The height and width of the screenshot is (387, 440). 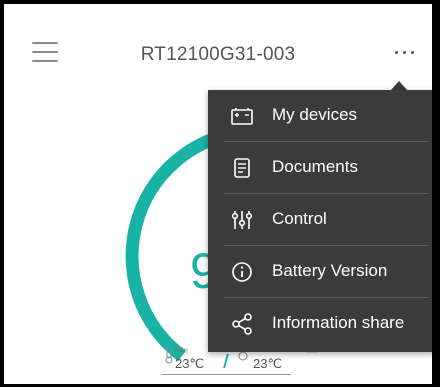 I want to click on sliders-icon, so click(x=242, y=220).